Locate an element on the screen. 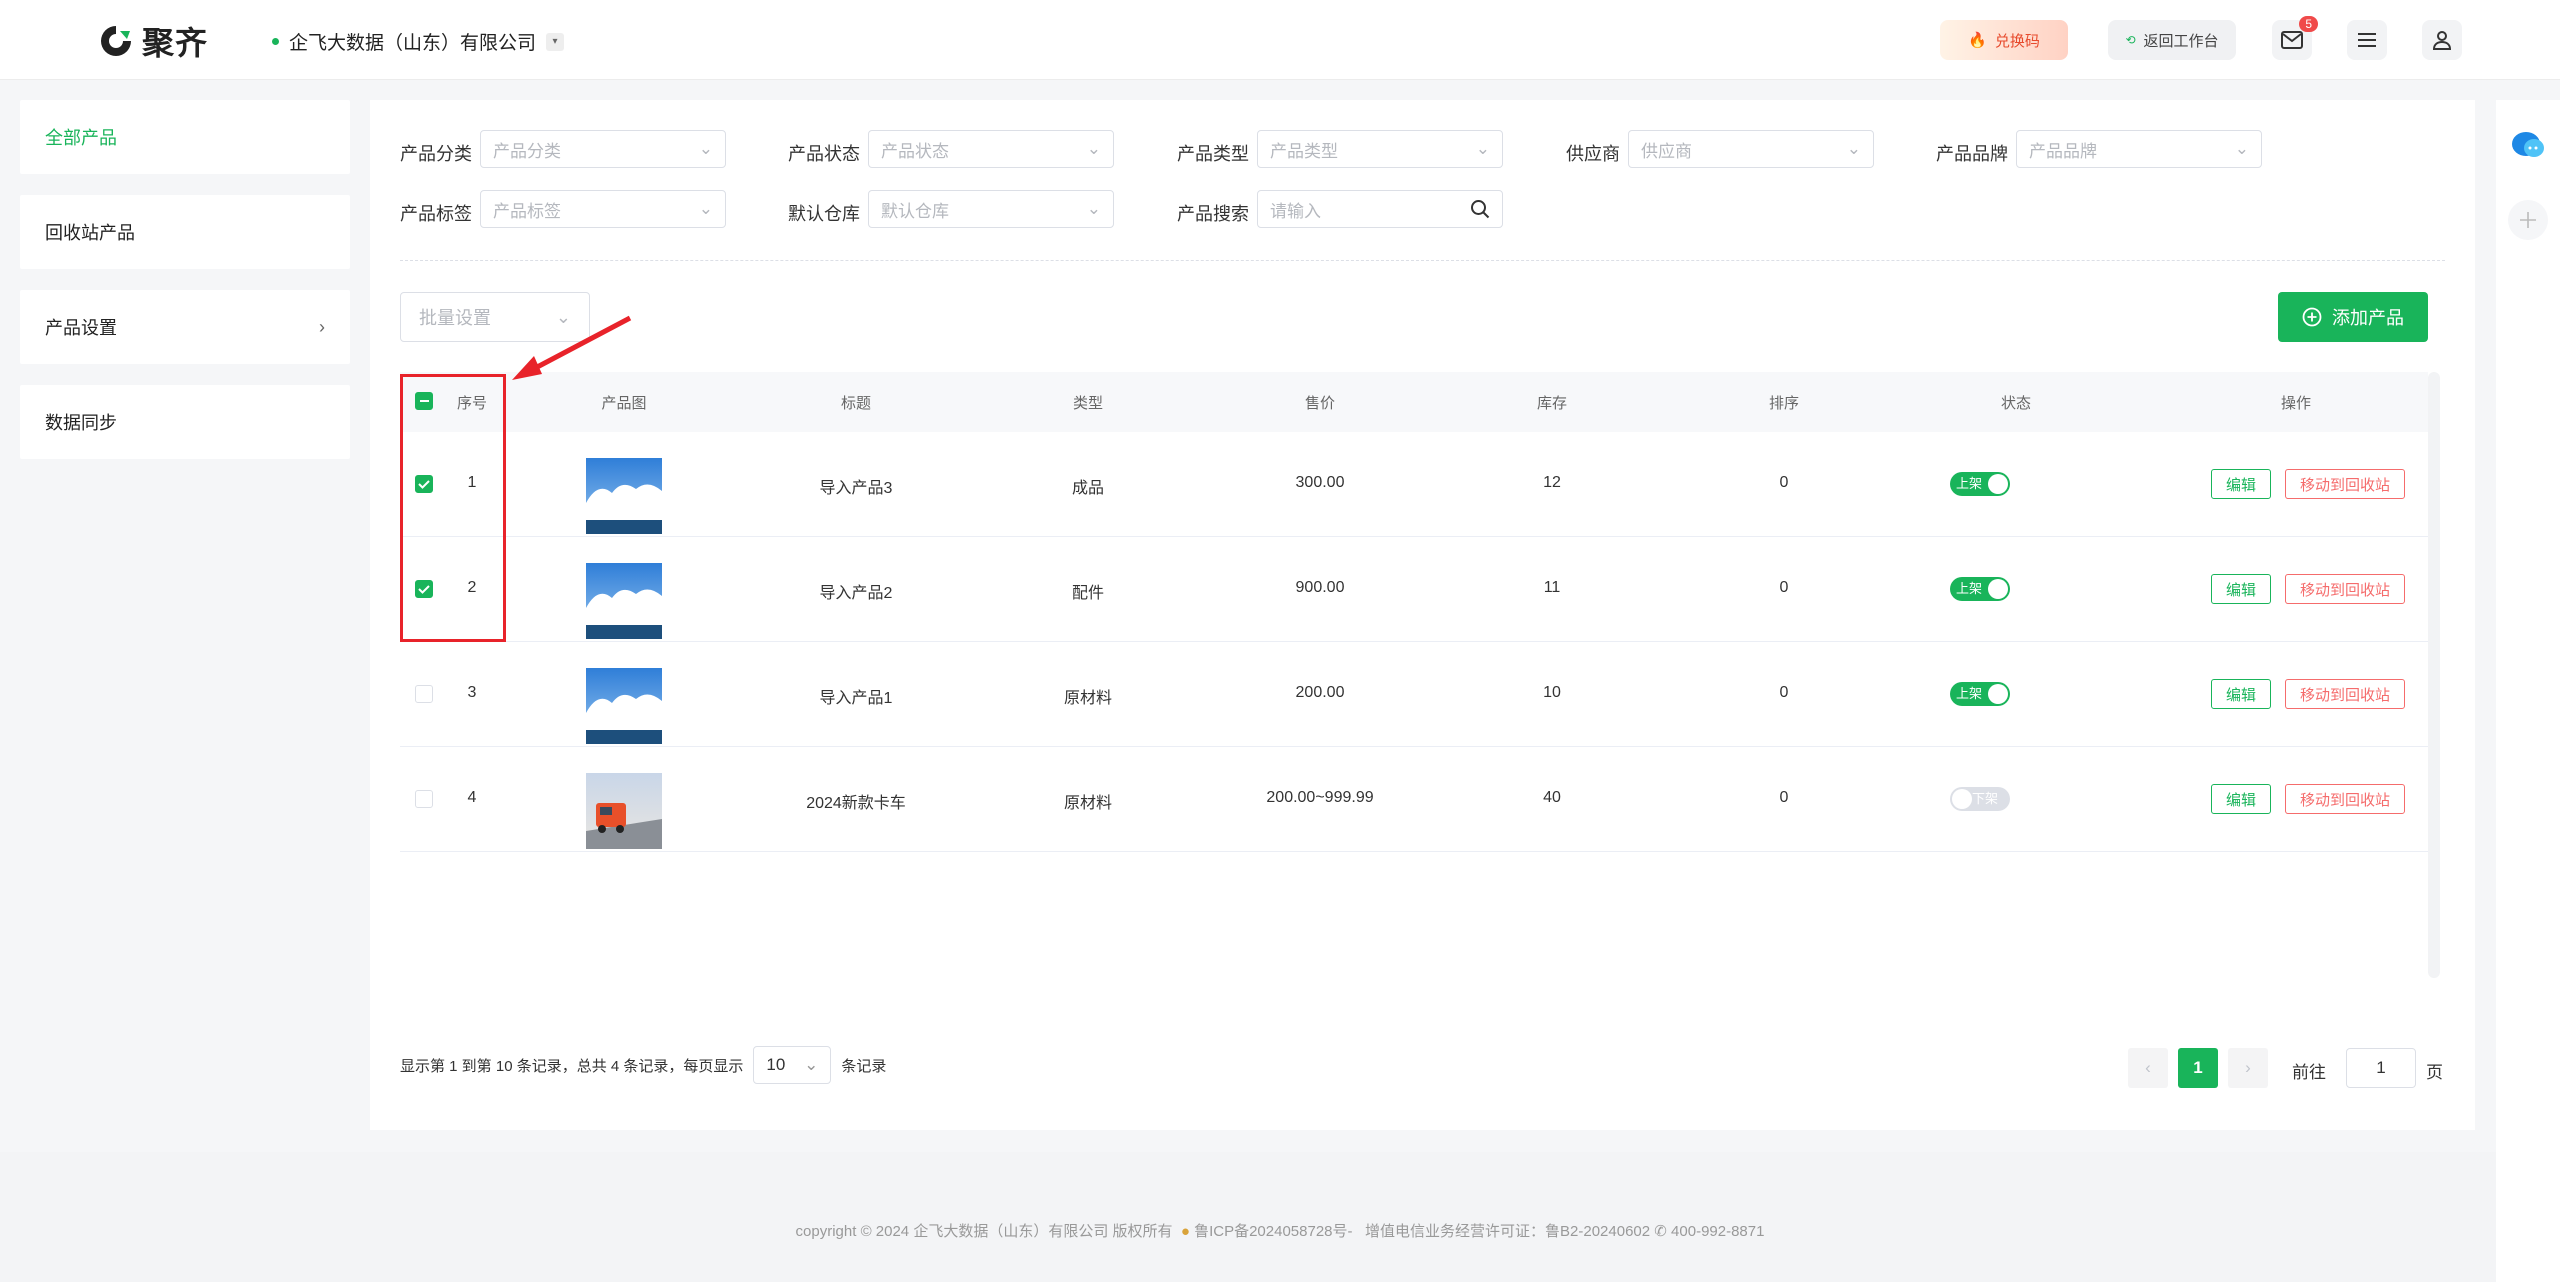 The height and width of the screenshot is (1282, 2560). logo: 聚齐 is located at coordinates (153, 41).